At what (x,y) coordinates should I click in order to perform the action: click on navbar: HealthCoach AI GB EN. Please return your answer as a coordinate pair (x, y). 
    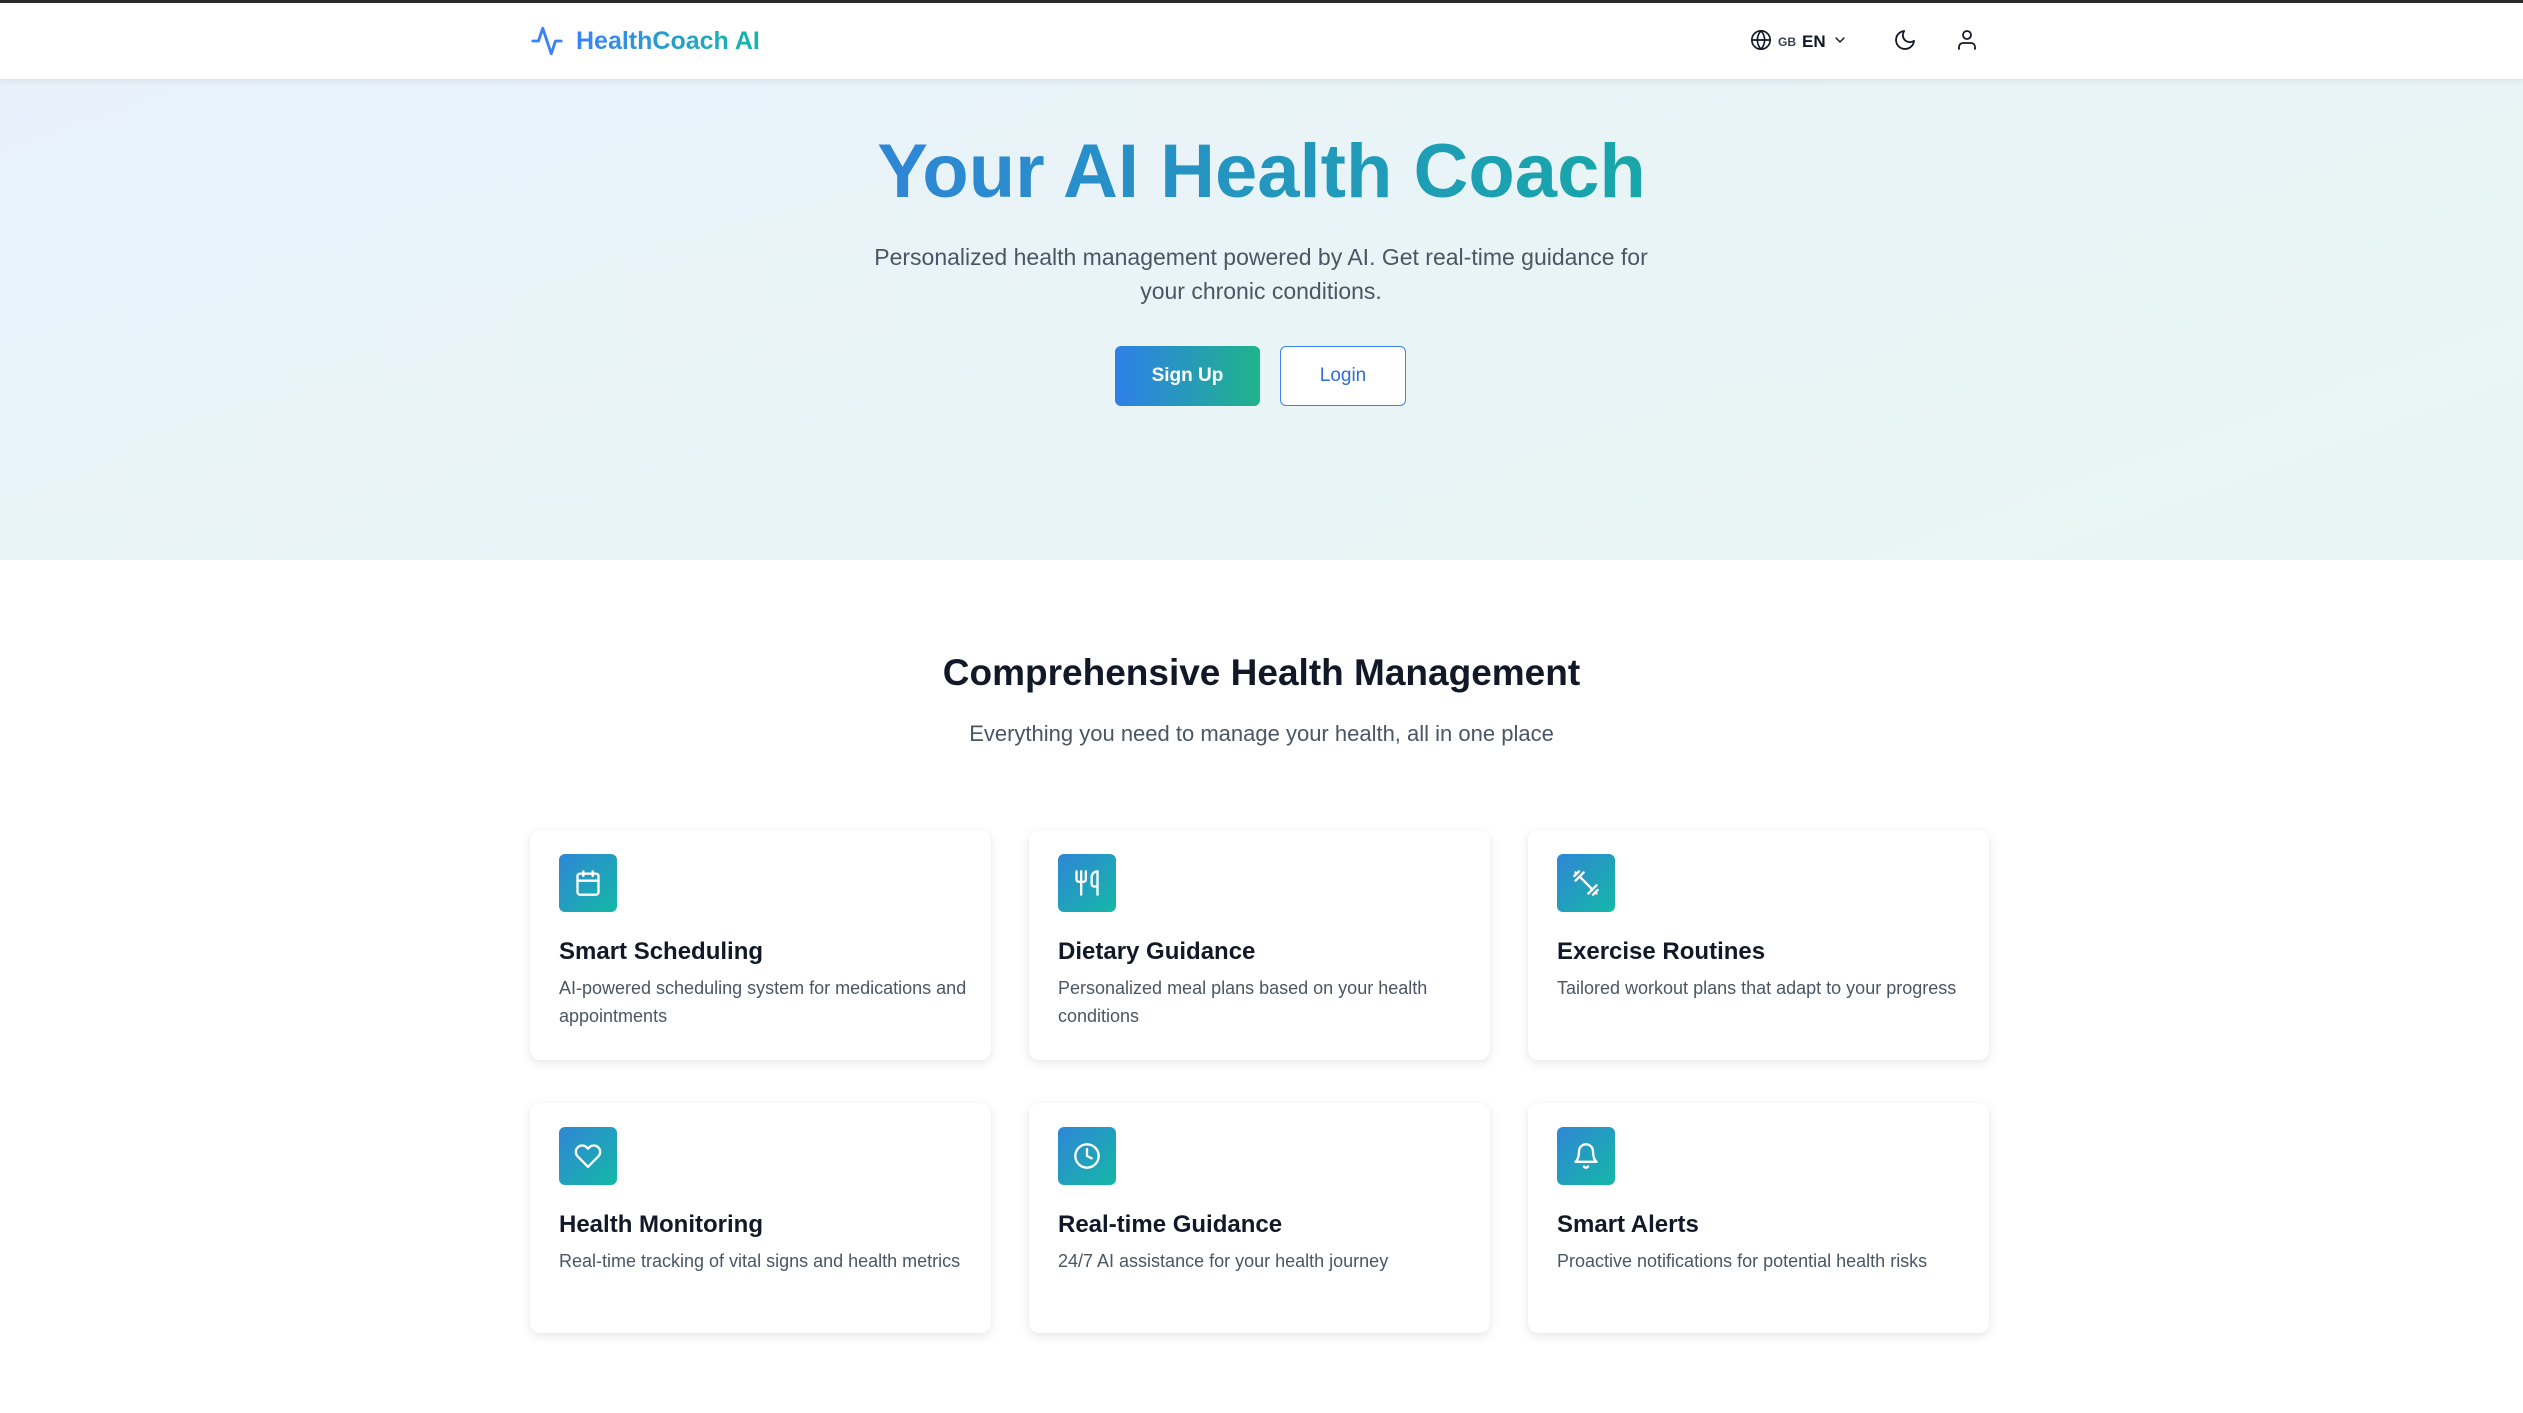
    Looking at the image, I should click on (1261, 41).